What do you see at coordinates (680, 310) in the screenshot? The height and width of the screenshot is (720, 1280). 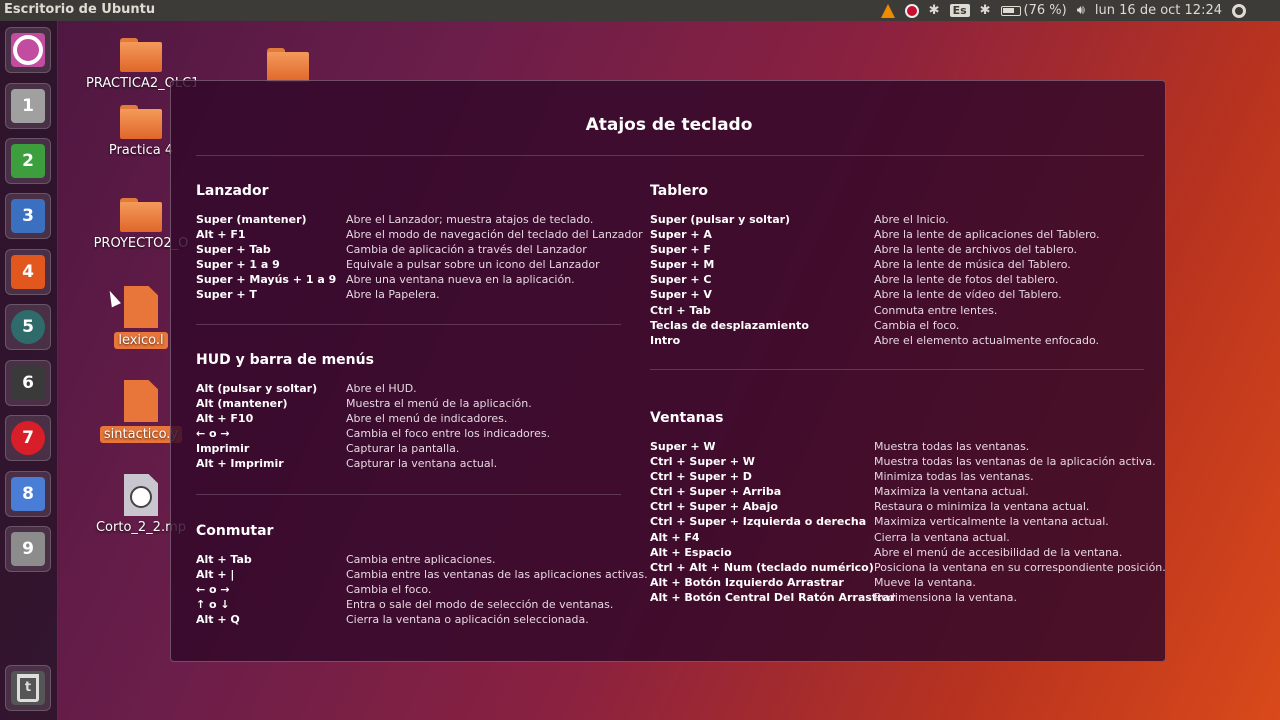 I see `shortcut-key: Ctrl + Tab` at bounding box center [680, 310].